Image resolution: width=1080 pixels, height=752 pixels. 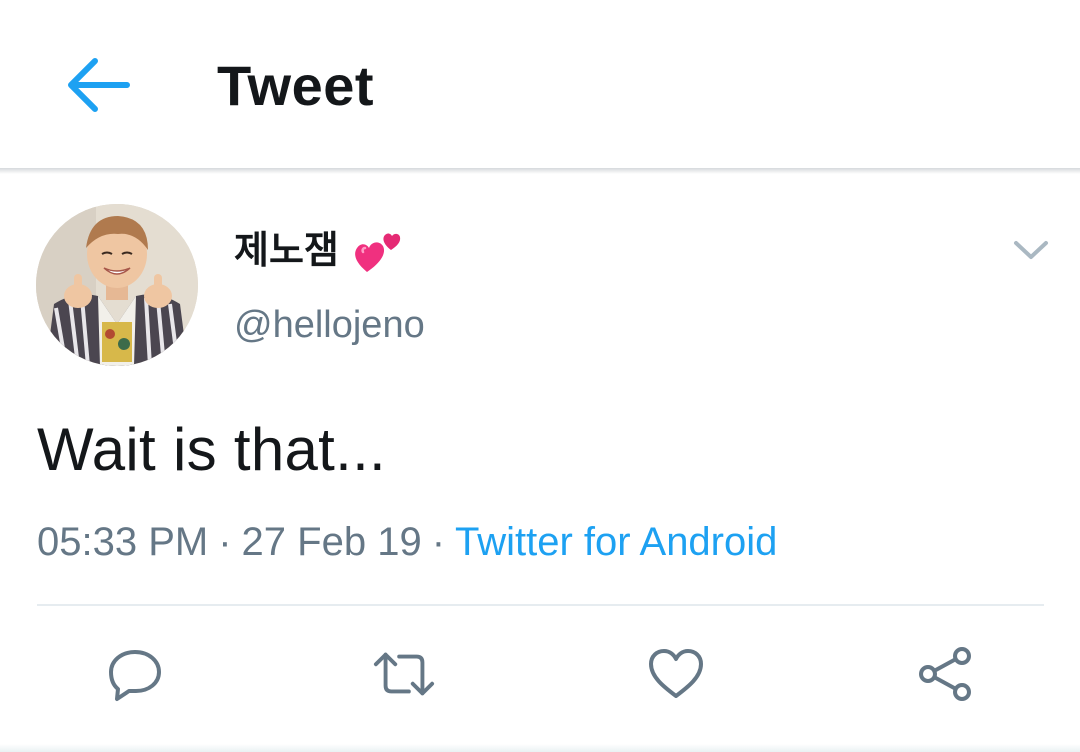 I want to click on author-name-text: 제노잼, so click(x=286, y=251).